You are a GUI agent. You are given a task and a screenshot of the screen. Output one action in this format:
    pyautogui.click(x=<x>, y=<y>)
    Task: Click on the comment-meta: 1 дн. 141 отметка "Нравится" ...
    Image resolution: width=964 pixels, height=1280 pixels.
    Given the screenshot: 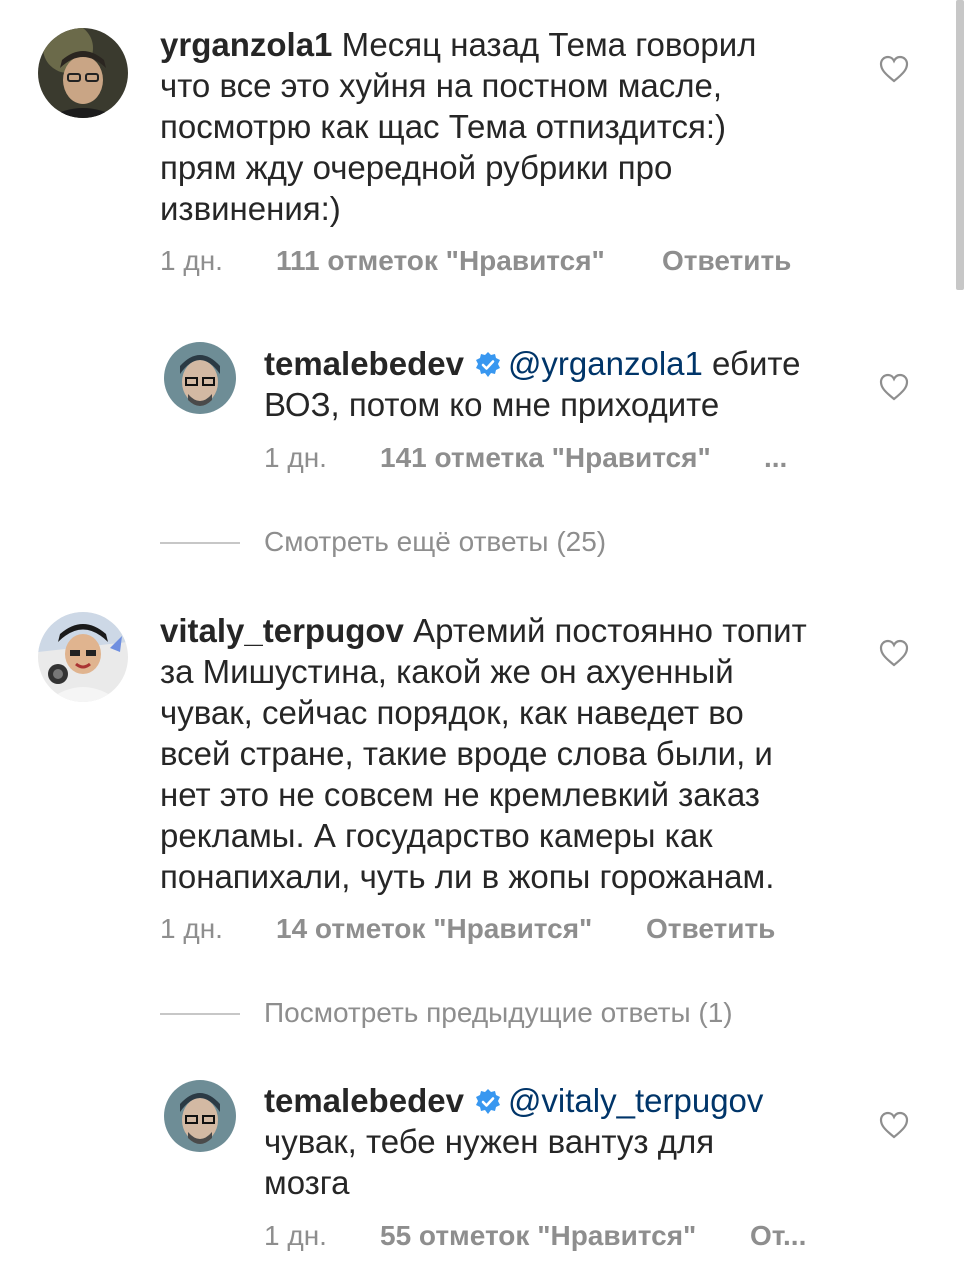 What is the action you would take?
    pyautogui.click(x=564, y=459)
    